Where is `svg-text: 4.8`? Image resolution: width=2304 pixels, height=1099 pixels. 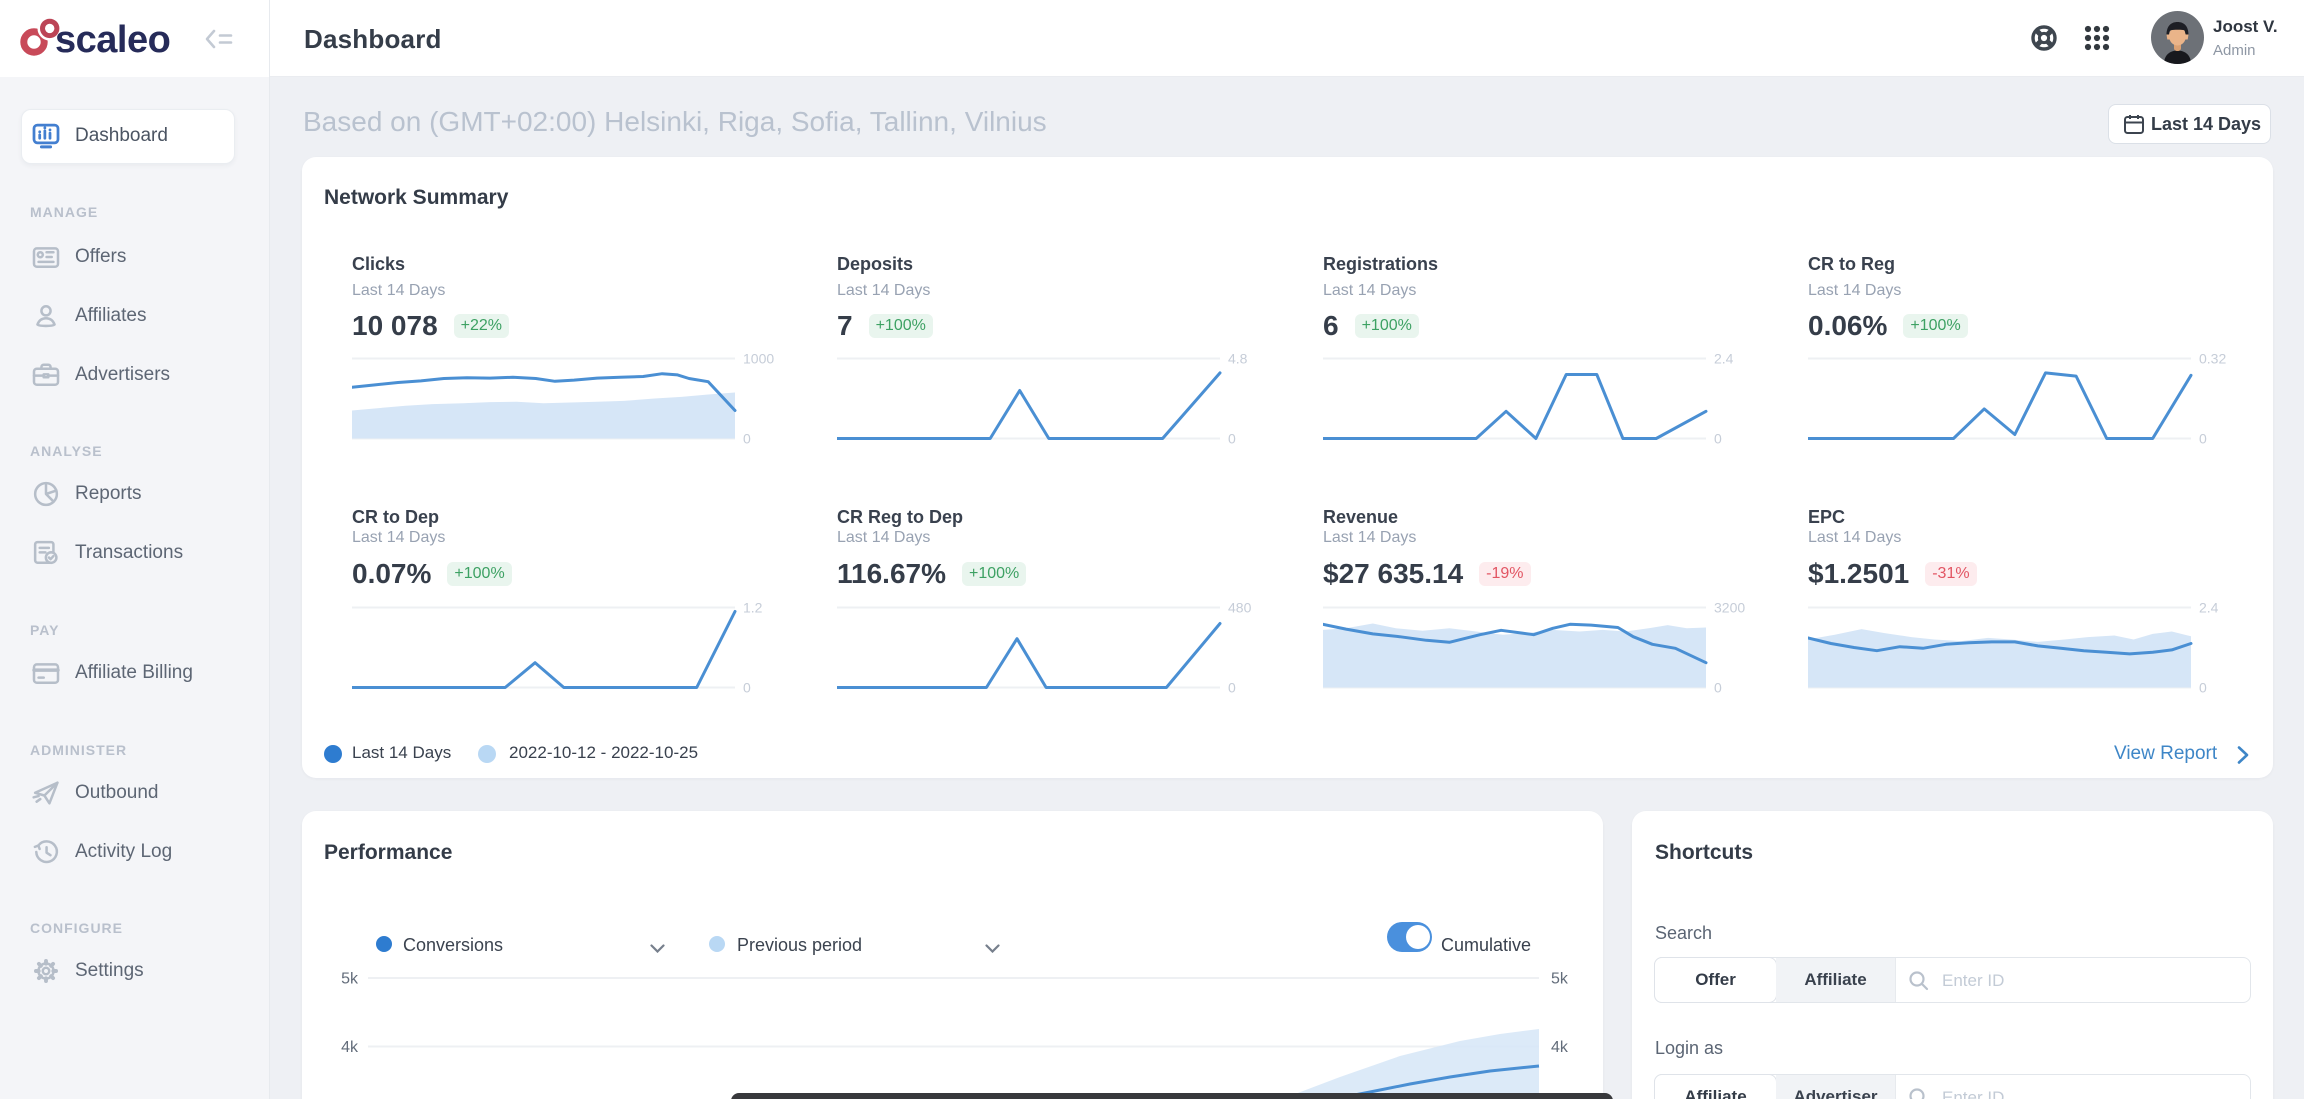 svg-text: 4.8 is located at coordinates (1238, 359).